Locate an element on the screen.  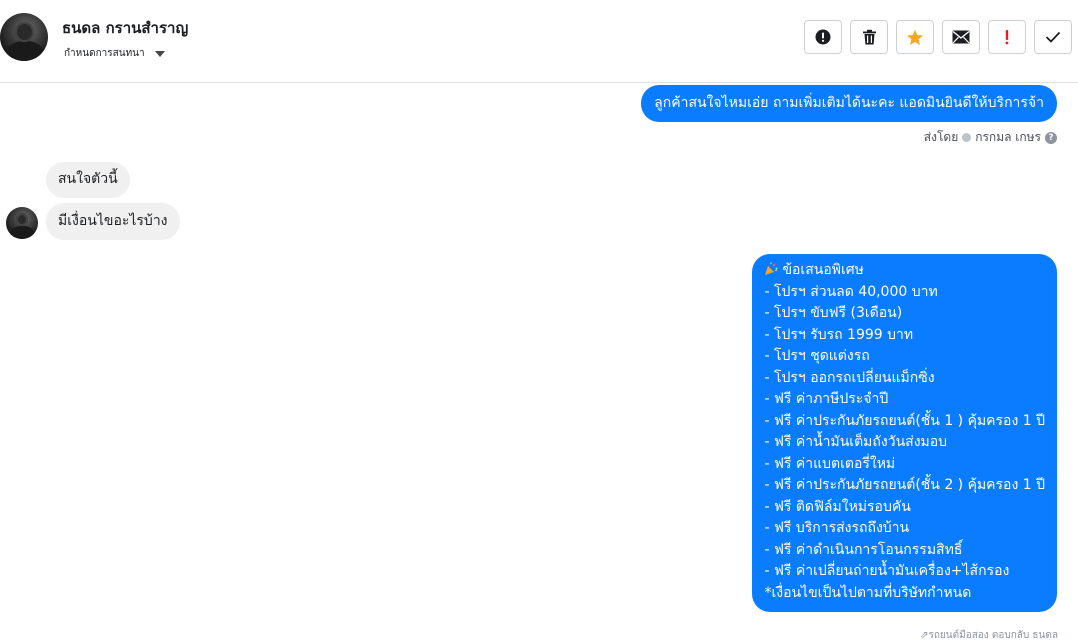
conversation-schedule-label: กำหนดการสนทนา is located at coordinates (104, 53).